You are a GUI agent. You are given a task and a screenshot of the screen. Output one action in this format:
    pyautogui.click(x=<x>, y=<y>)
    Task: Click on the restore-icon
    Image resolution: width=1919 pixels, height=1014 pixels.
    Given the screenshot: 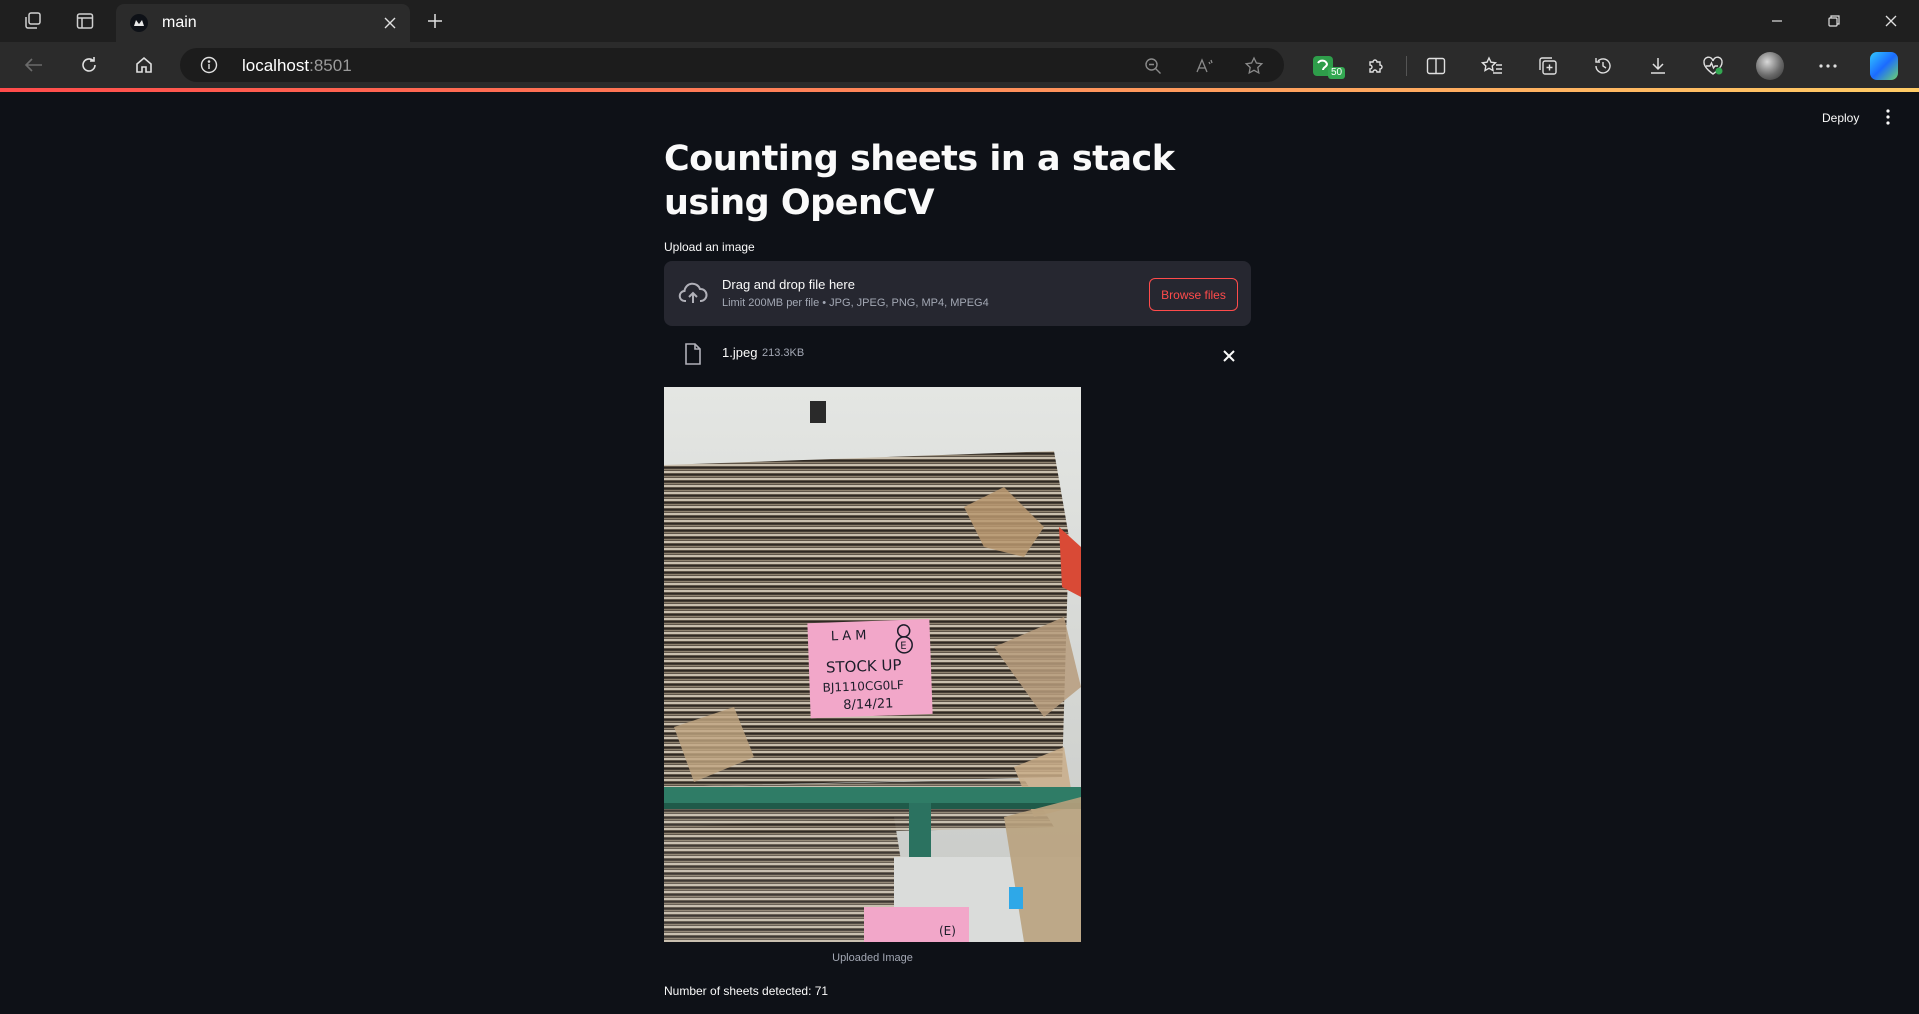 What is the action you would take?
    pyautogui.click(x=1833, y=21)
    